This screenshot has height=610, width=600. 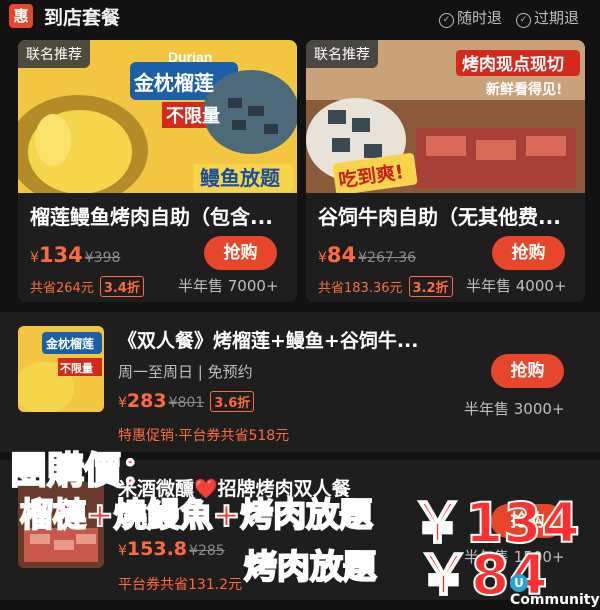 I want to click on community-watermark: UCommunity, so click(x=555, y=591).